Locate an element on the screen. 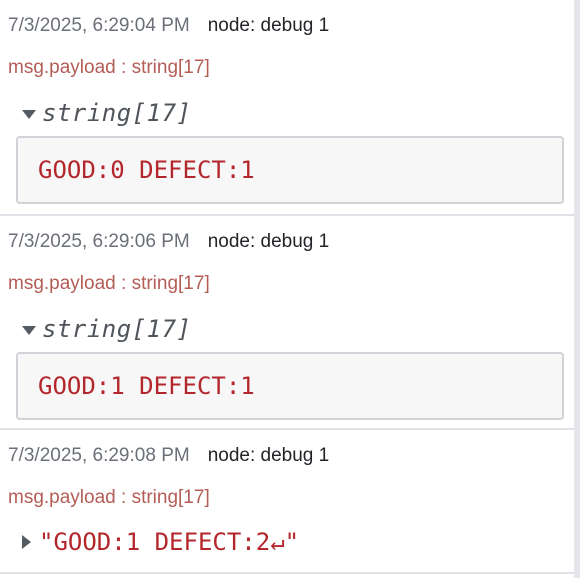 Image resolution: width=580 pixels, height=578 pixels. payload-value: GOOD:0 DEFECT:1 is located at coordinates (146, 170).